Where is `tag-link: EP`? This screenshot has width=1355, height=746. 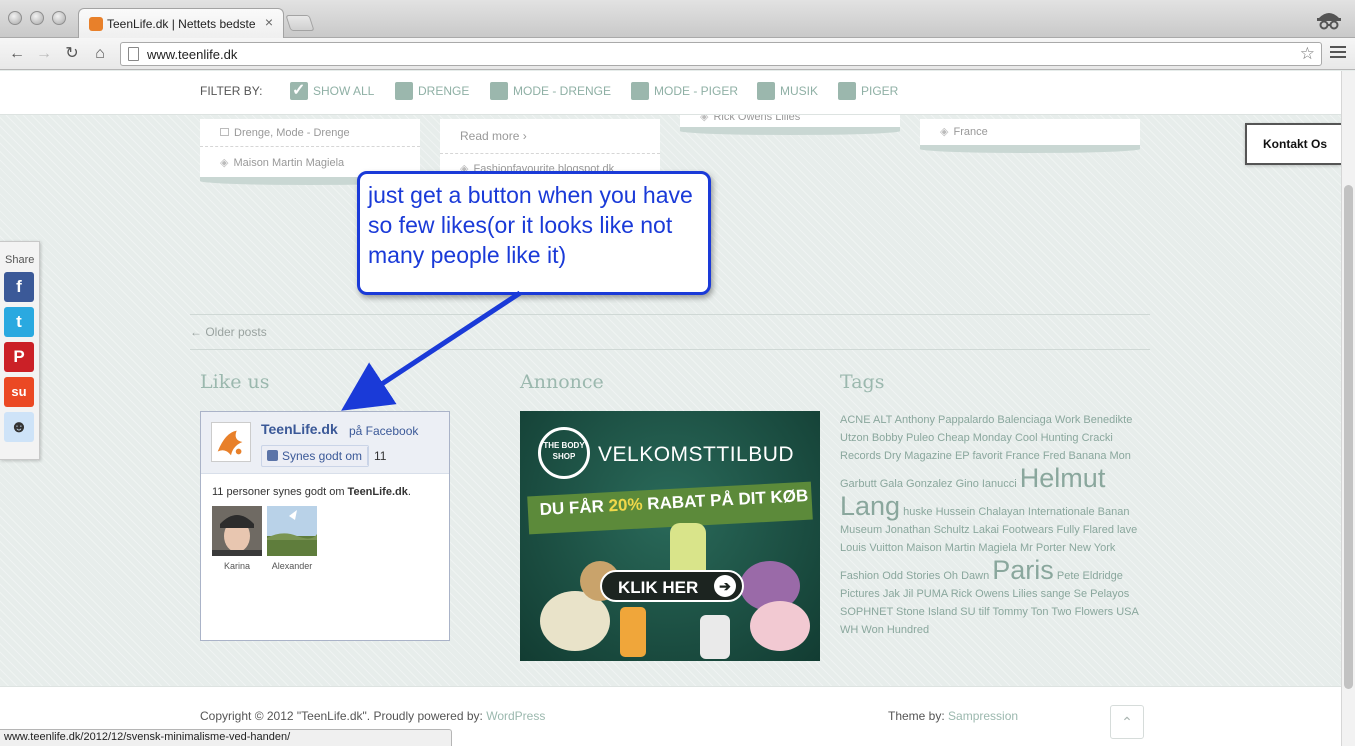
tag-link: EP is located at coordinates (962, 456).